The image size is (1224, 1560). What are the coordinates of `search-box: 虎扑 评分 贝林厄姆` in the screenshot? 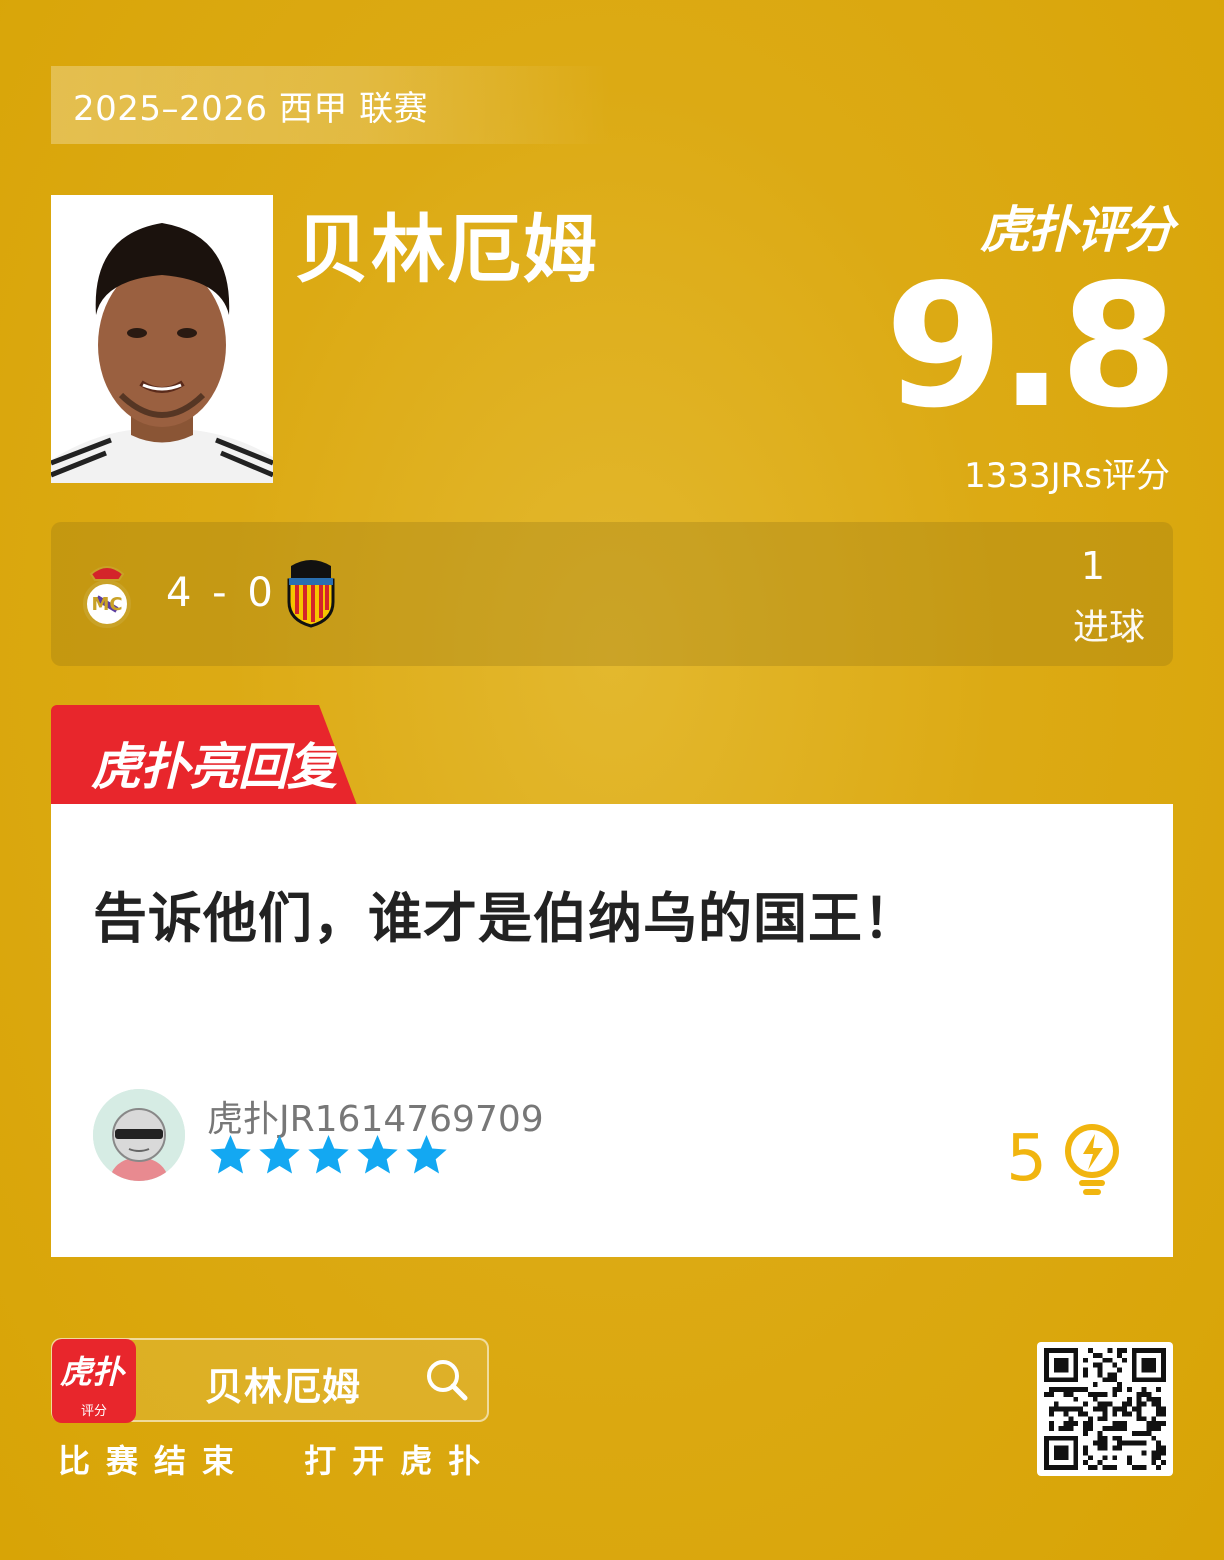 It's located at (270, 1380).